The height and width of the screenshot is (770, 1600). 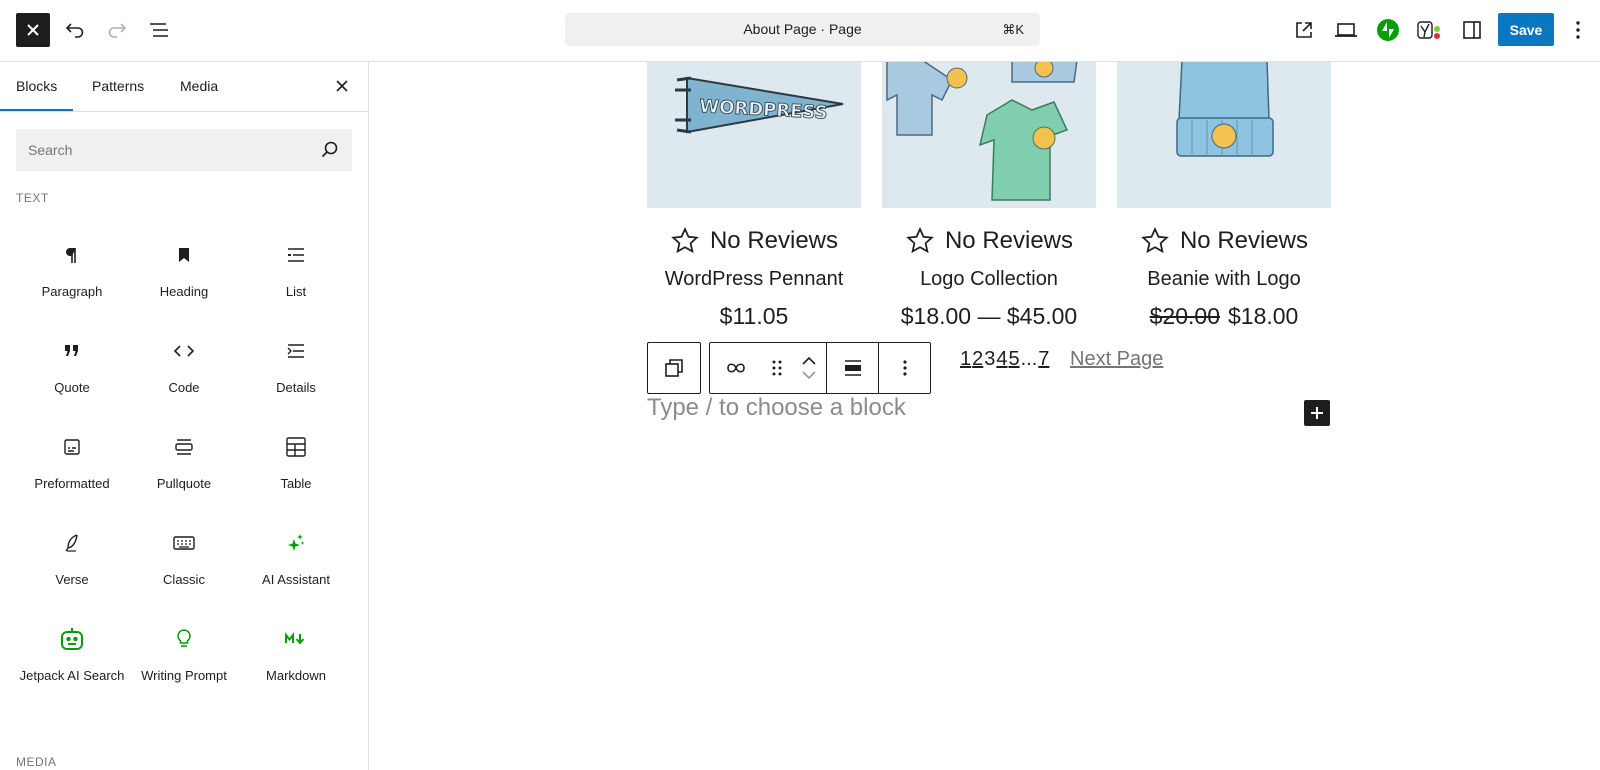 I want to click on star-outline-icon, so click(x=685, y=240).